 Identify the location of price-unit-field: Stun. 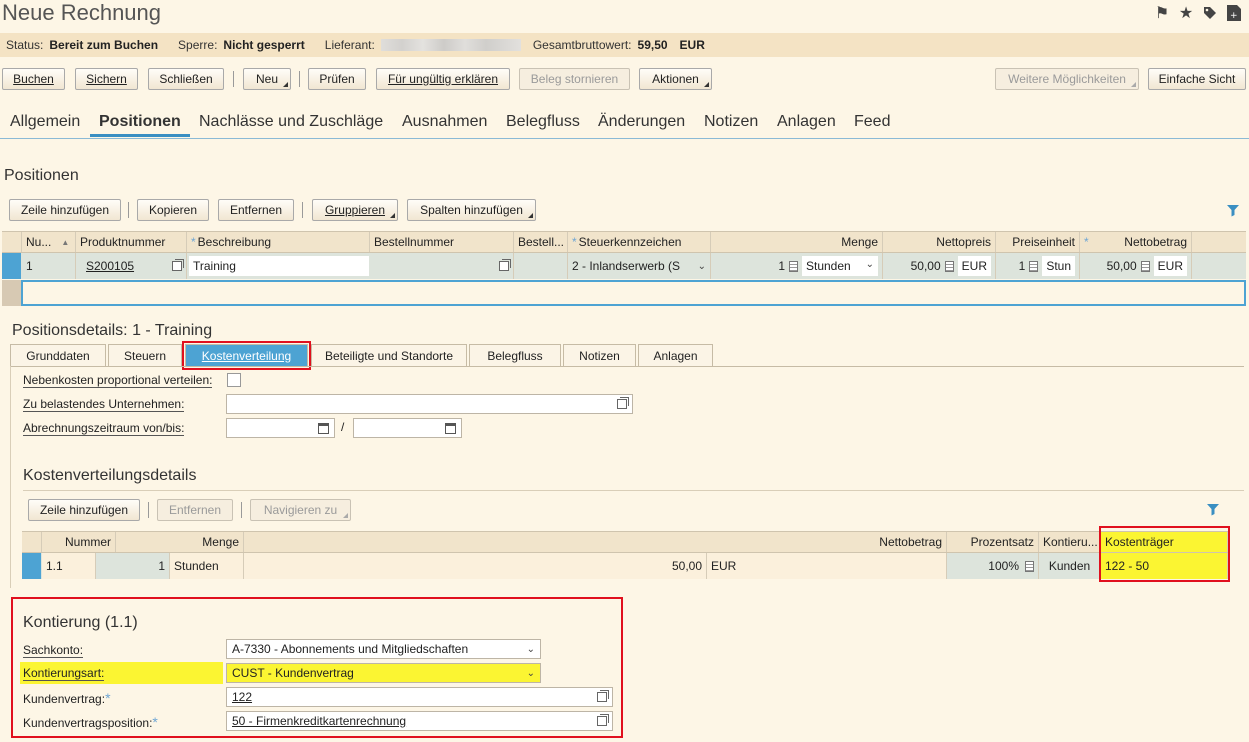
(1058, 266).